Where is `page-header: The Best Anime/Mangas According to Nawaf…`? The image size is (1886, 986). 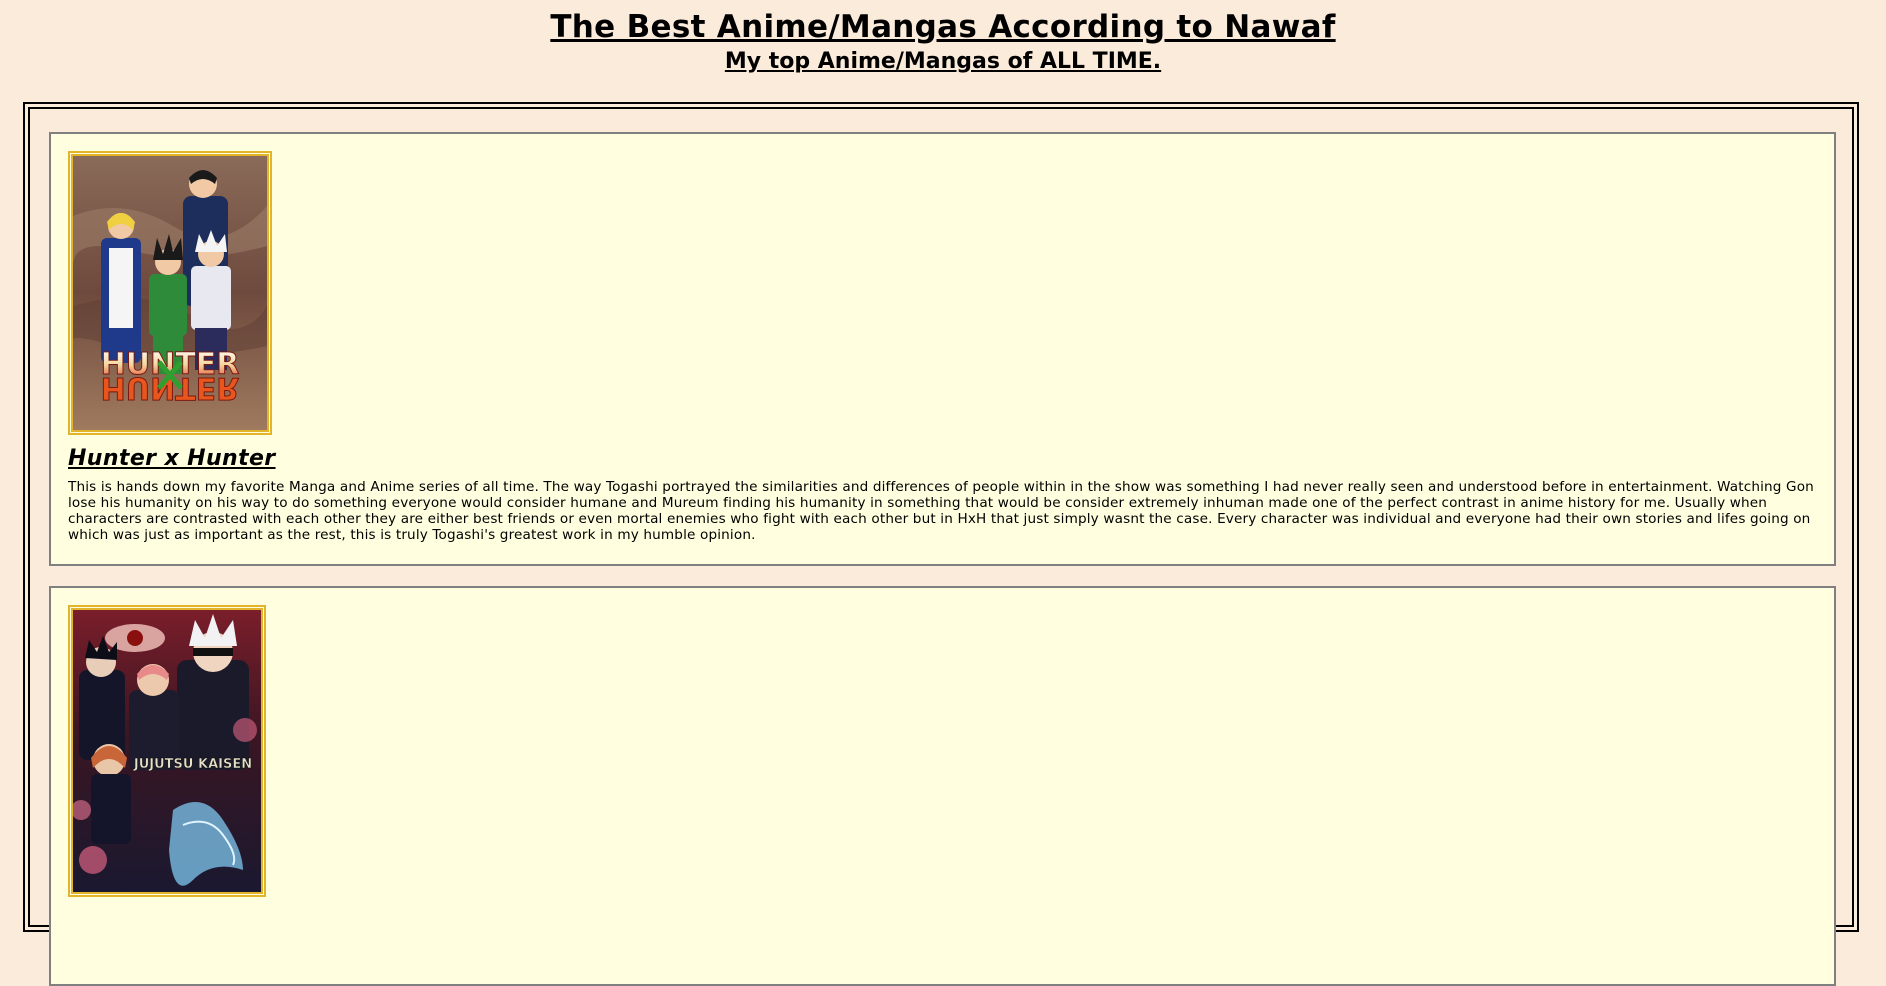
page-header: The Best Anime/Mangas According to Nawaf… is located at coordinates (943, 38).